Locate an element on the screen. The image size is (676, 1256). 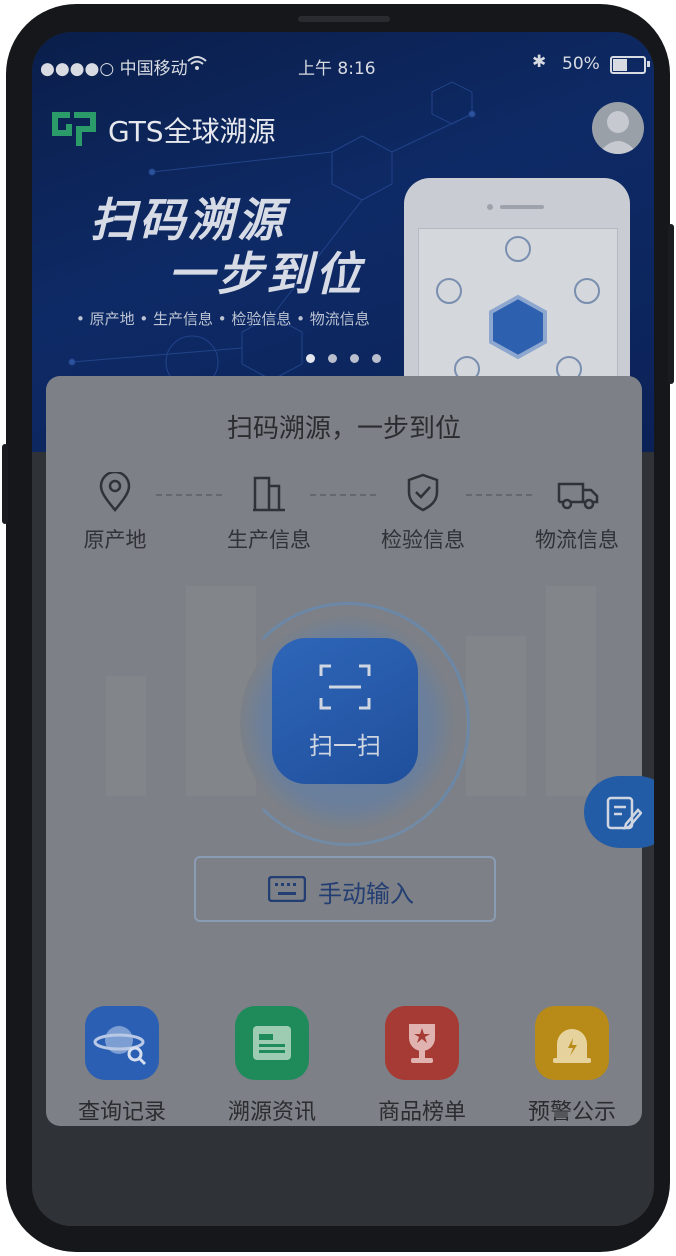
speaker-notch is located at coordinates (344, 19).